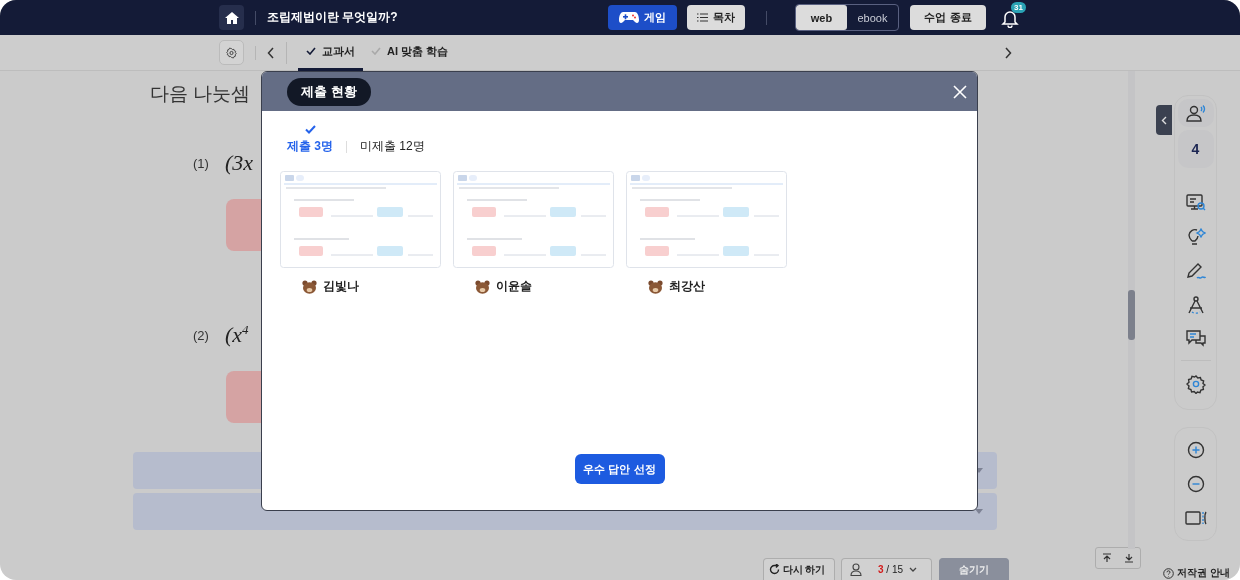 The image size is (1240, 580). What do you see at coordinates (774, 569) in the screenshot?
I see `refresh-icon` at bounding box center [774, 569].